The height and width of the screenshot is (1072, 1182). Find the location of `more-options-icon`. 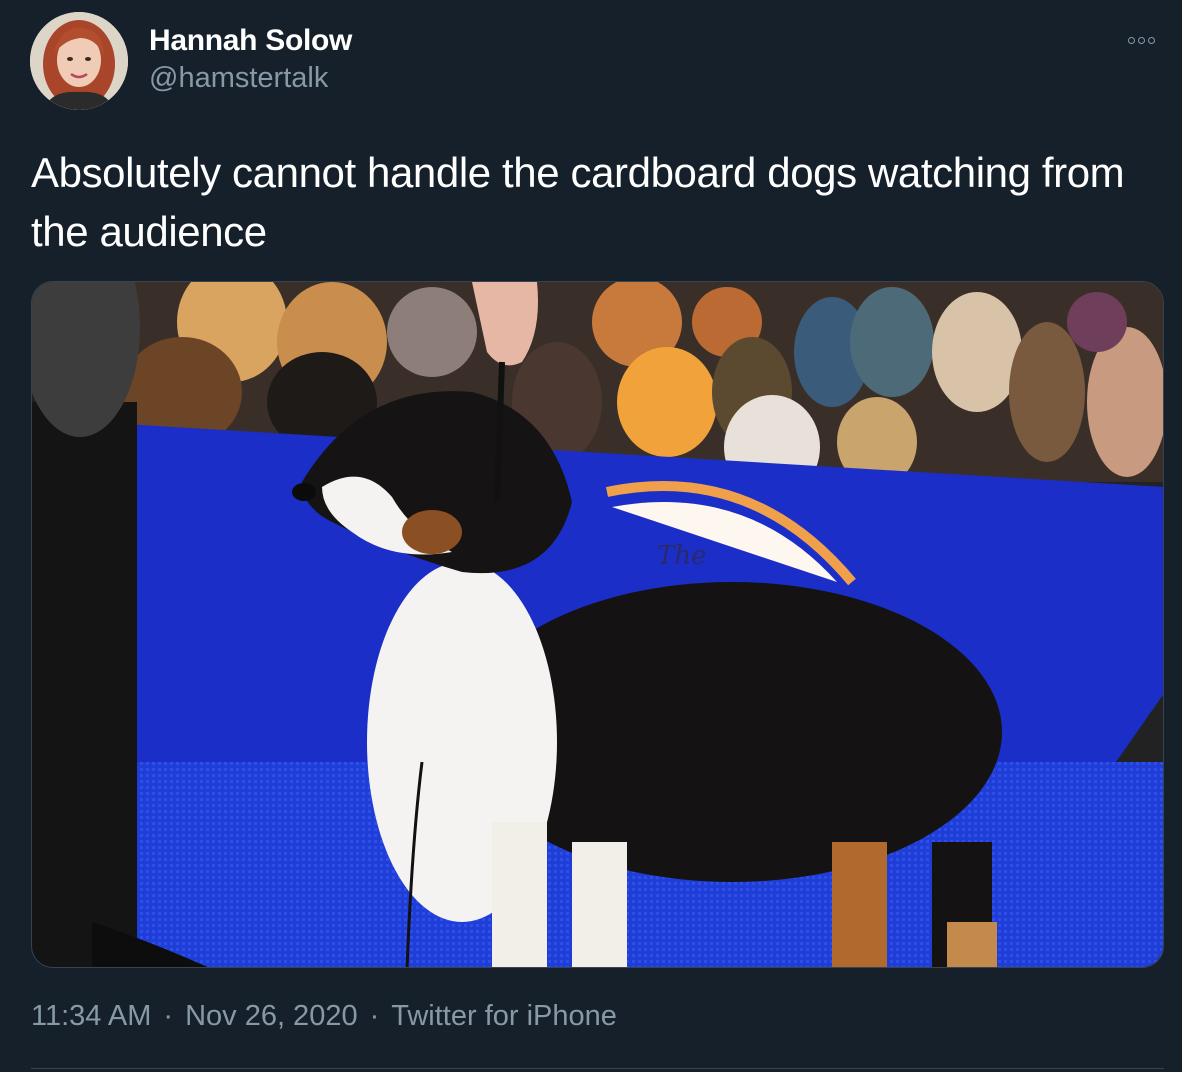

more-options-icon is located at coordinates (1148, 40).